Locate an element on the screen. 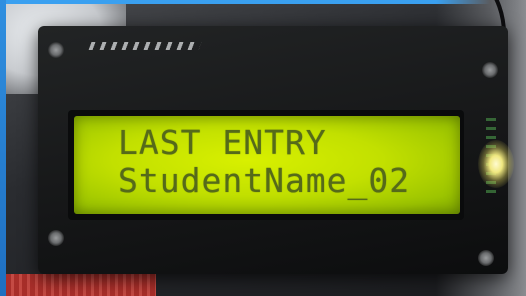  mounting-hole-top-left is located at coordinates (56, 50).